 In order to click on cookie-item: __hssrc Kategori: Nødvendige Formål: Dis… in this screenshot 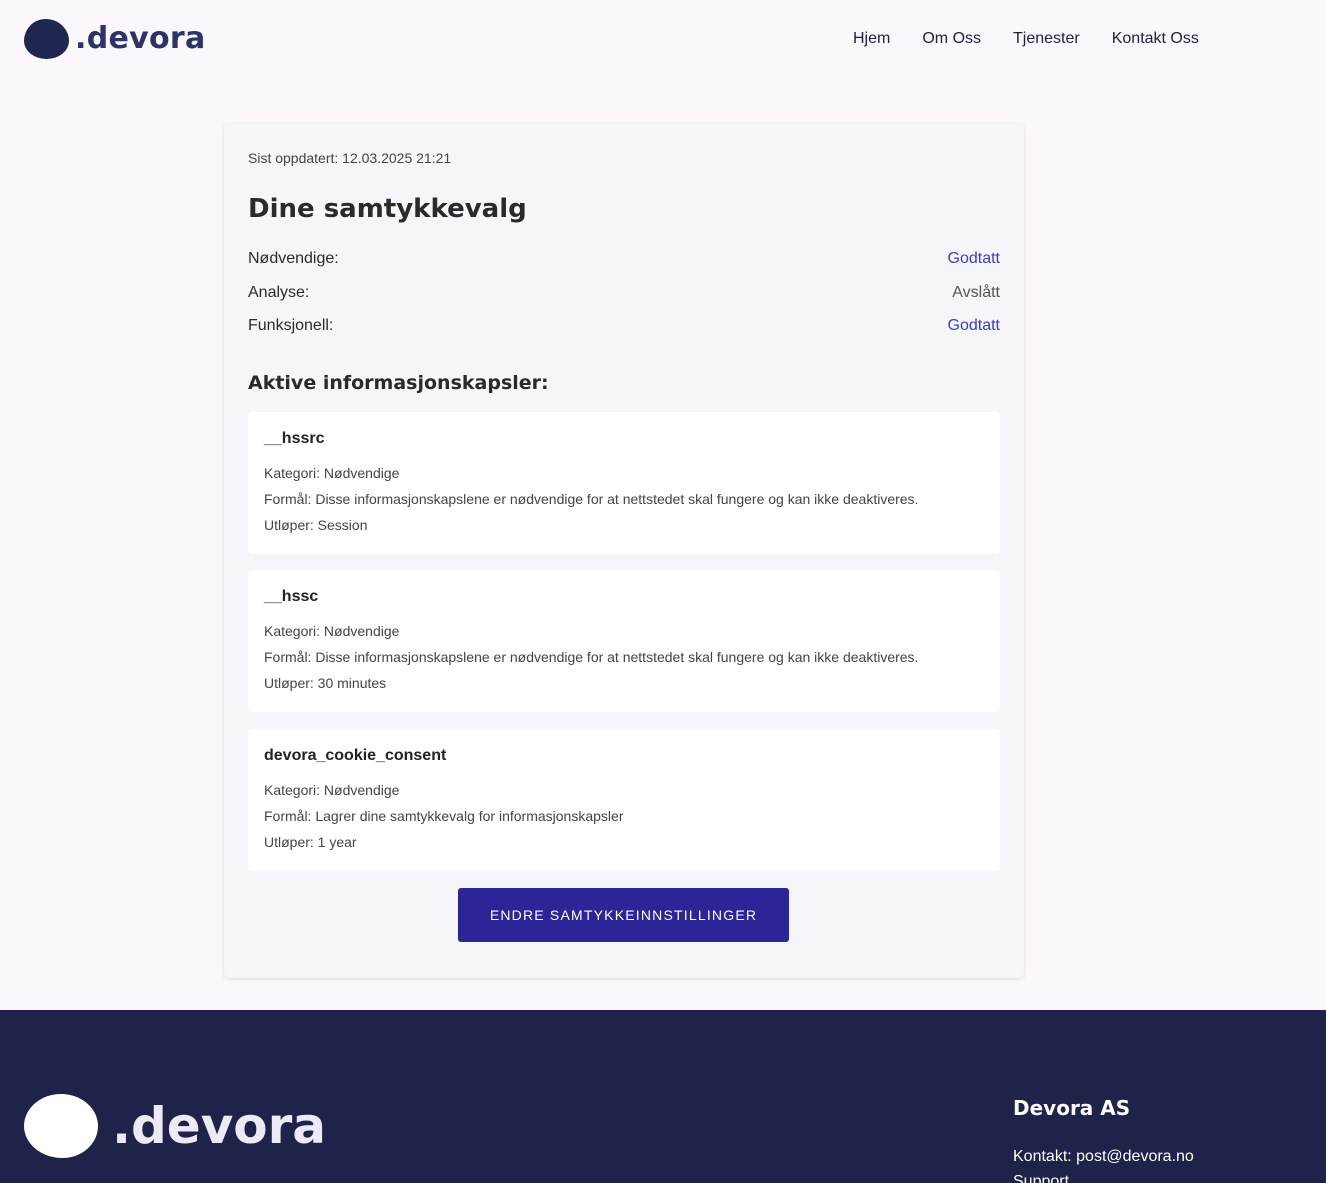, I will do `click(624, 483)`.